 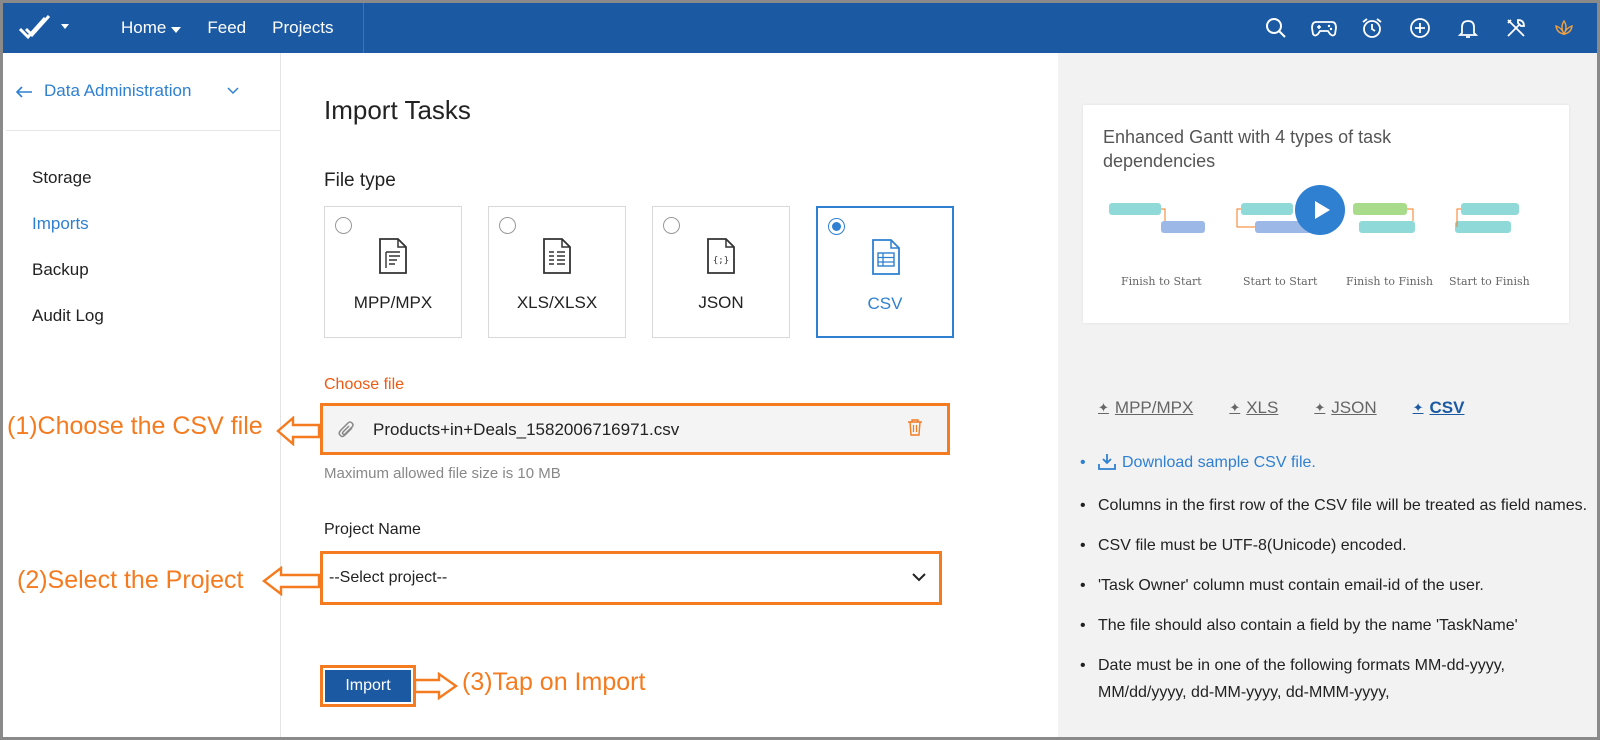 I want to click on nav-home-label: Home, so click(x=144, y=27).